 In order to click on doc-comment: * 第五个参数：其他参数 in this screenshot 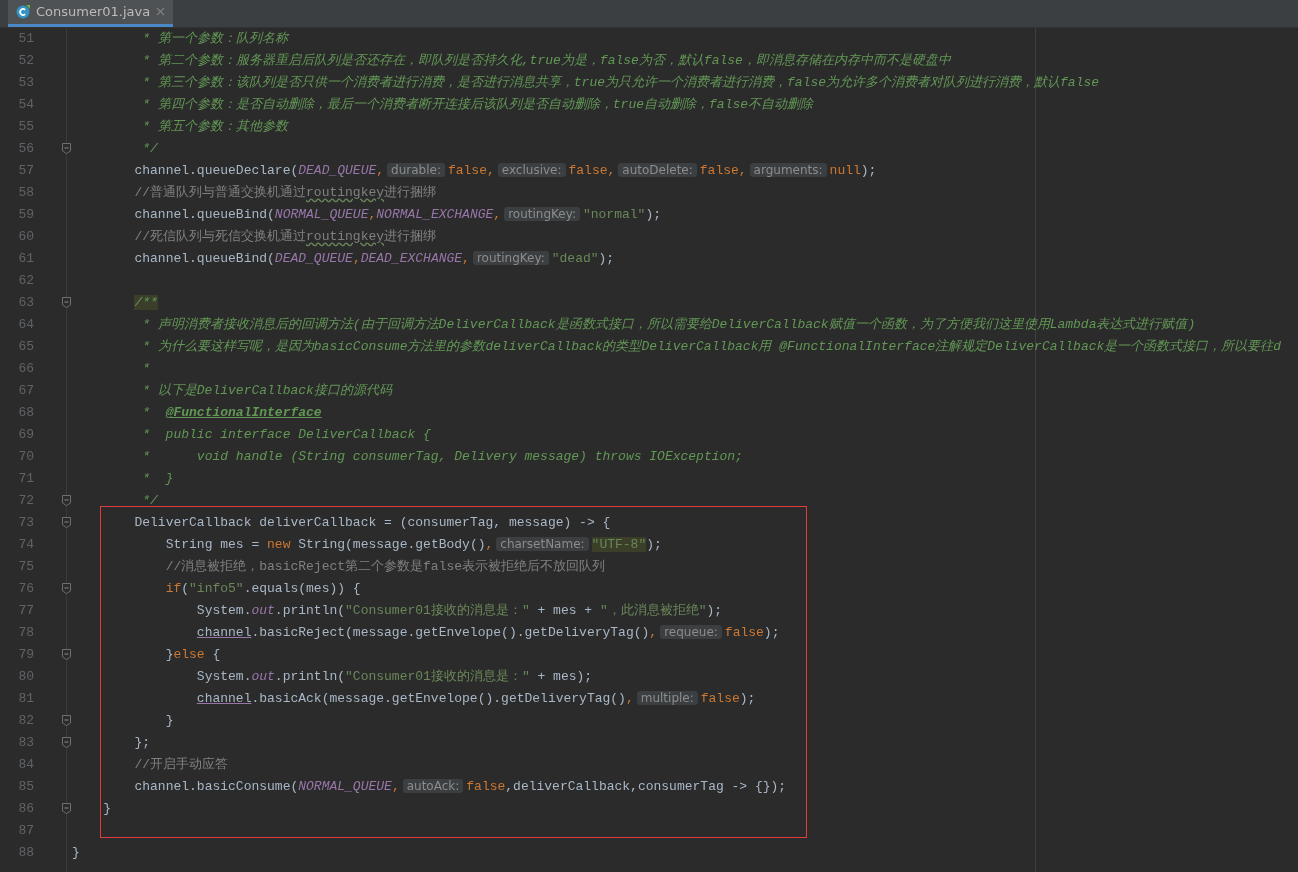, I will do `click(215, 127)`.